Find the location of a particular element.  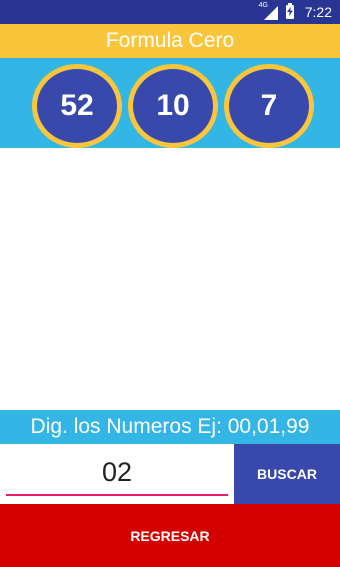

number-ball: 7 is located at coordinates (269, 106).